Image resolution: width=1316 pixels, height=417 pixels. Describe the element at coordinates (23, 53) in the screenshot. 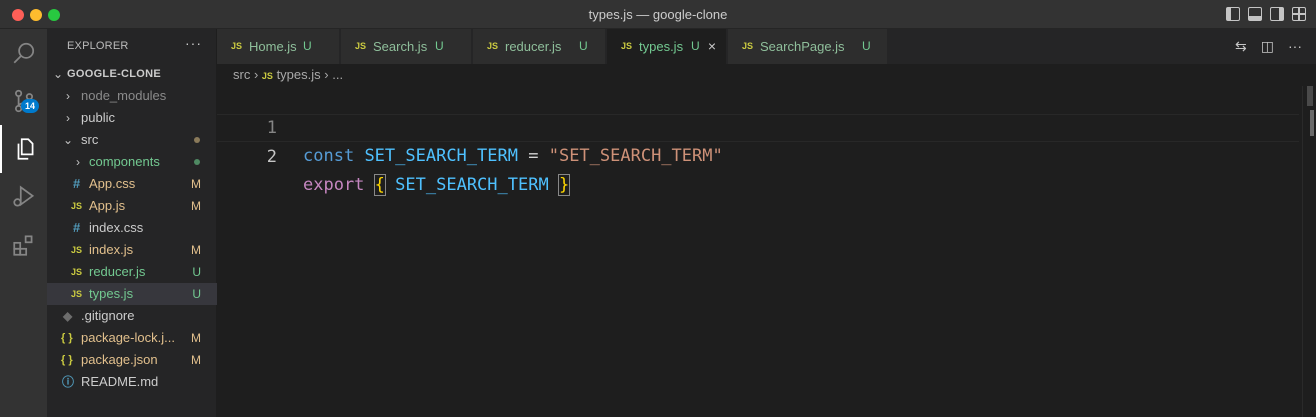

I see `search-icon` at that location.